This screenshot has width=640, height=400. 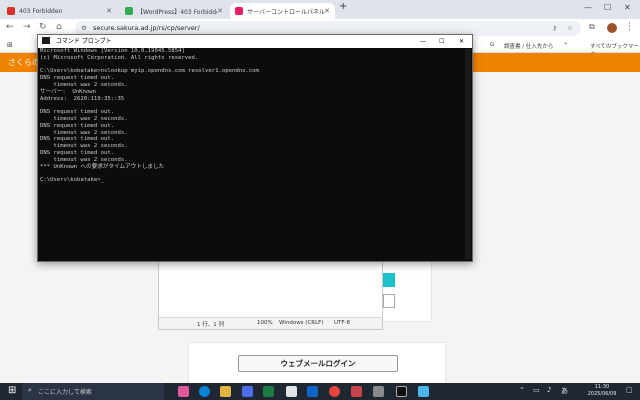 What do you see at coordinates (528, 46) in the screenshot?
I see `bookmark-item: 調査書 / 仕入先から` at bounding box center [528, 46].